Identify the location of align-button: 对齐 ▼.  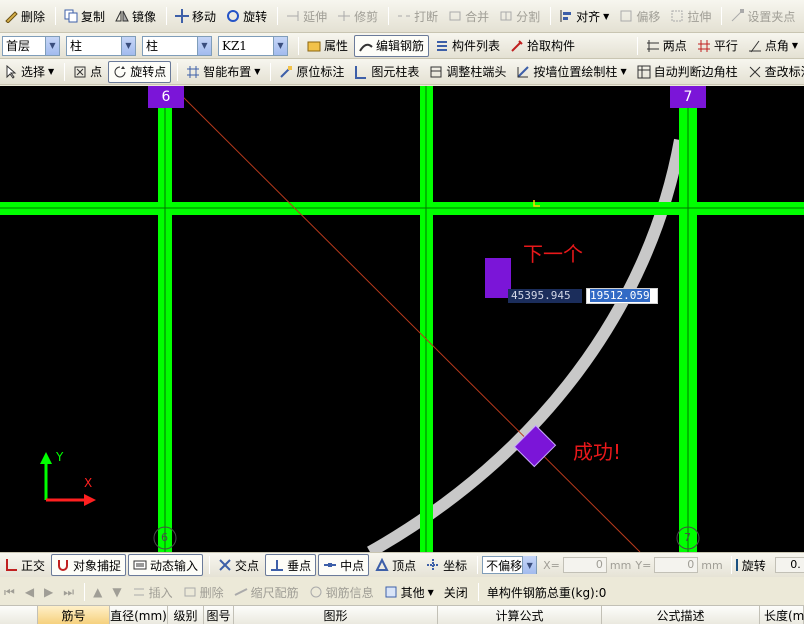
(584, 16).